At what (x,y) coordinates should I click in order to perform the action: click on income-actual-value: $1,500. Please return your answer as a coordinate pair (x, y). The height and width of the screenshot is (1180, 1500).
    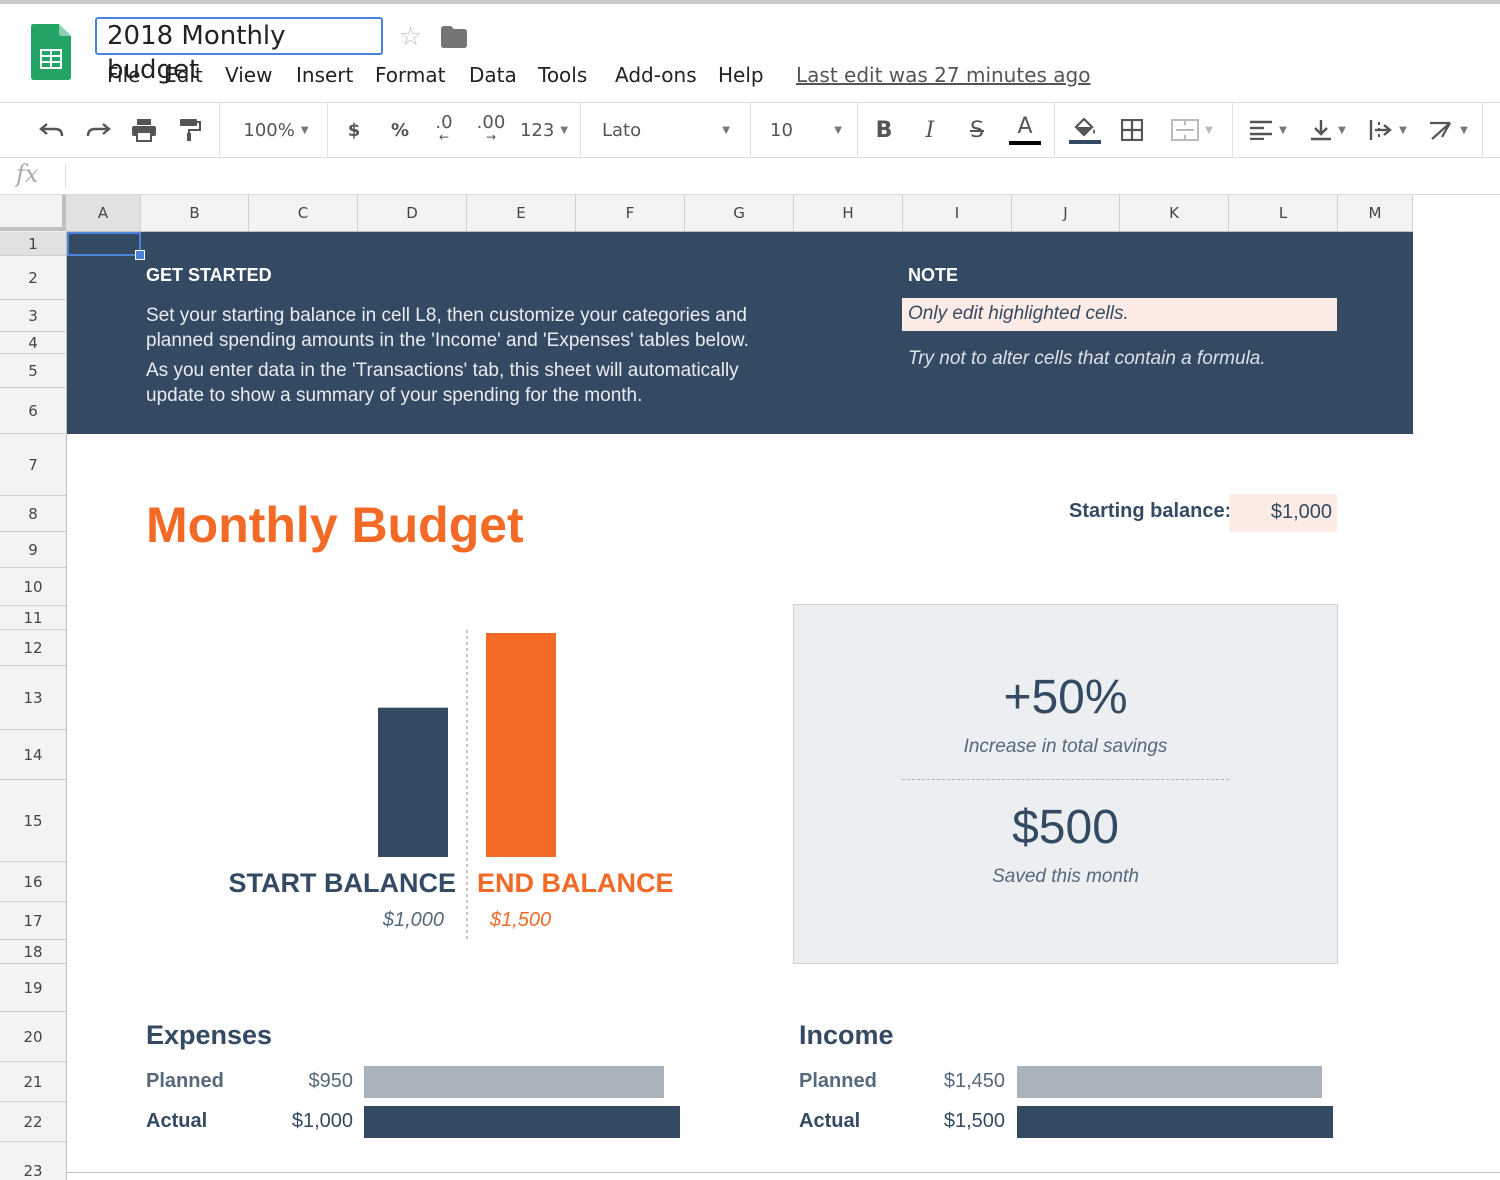
    Looking at the image, I should click on (974, 1121).